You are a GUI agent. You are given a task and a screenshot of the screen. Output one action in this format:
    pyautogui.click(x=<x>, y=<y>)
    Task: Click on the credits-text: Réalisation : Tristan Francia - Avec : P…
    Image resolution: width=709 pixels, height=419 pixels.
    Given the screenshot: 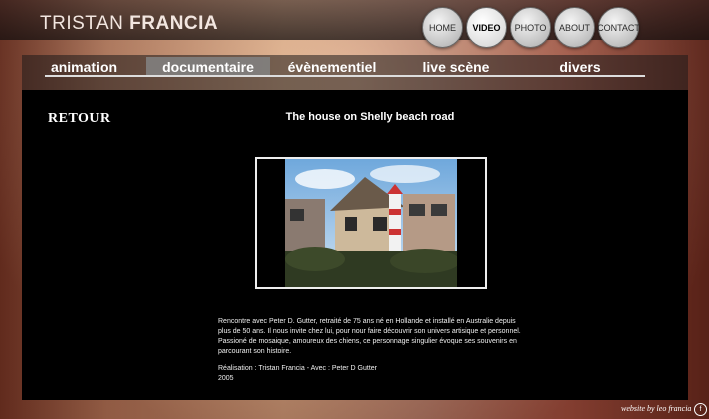 What is the action you would take?
    pyautogui.click(x=297, y=368)
    